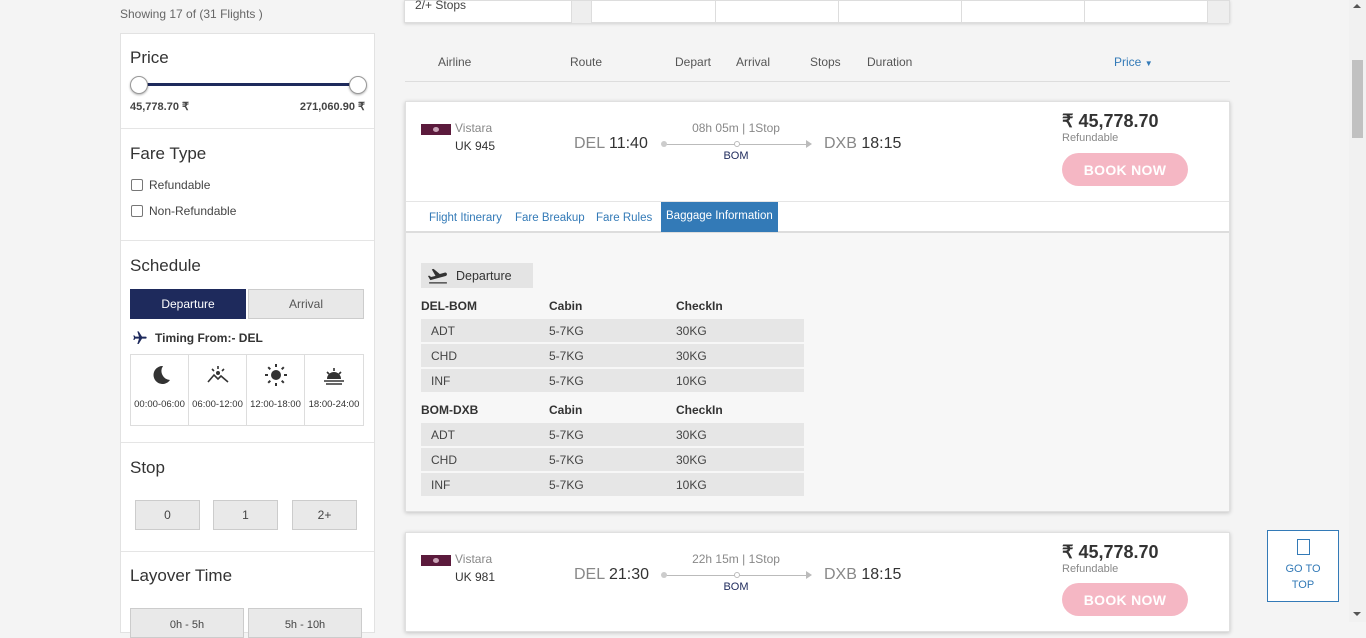 The height and width of the screenshot is (638, 1366). Describe the element at coordinates (624, 218) in the screenshot. I see `tab-fare-rules: Fare Rules` at that location.